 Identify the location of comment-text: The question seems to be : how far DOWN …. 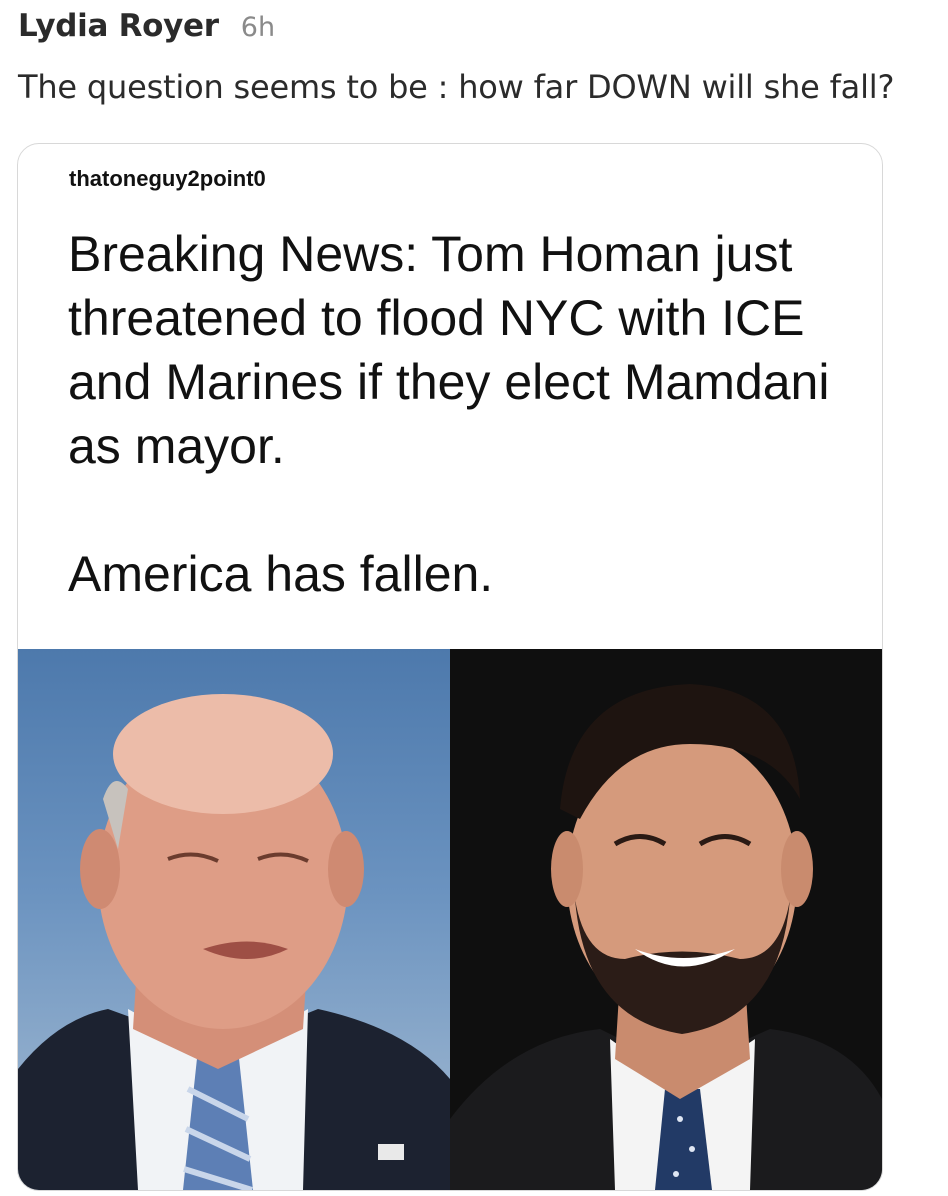
(456, 87).